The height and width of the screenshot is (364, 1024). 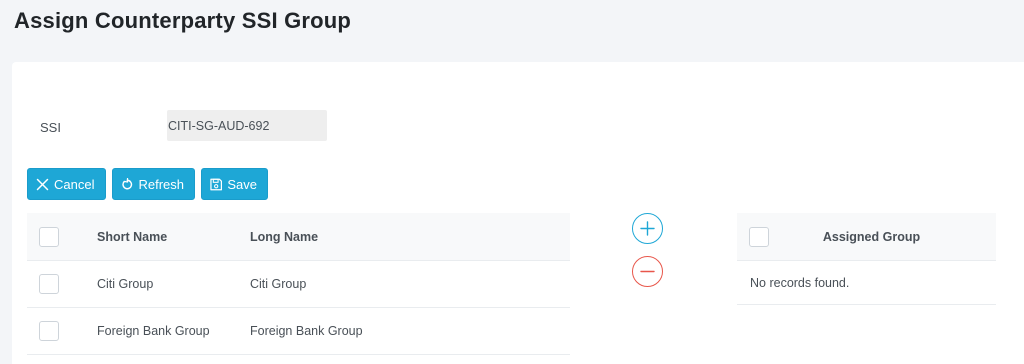 I want to click on save-button: Save, so click(x=234, y=184).